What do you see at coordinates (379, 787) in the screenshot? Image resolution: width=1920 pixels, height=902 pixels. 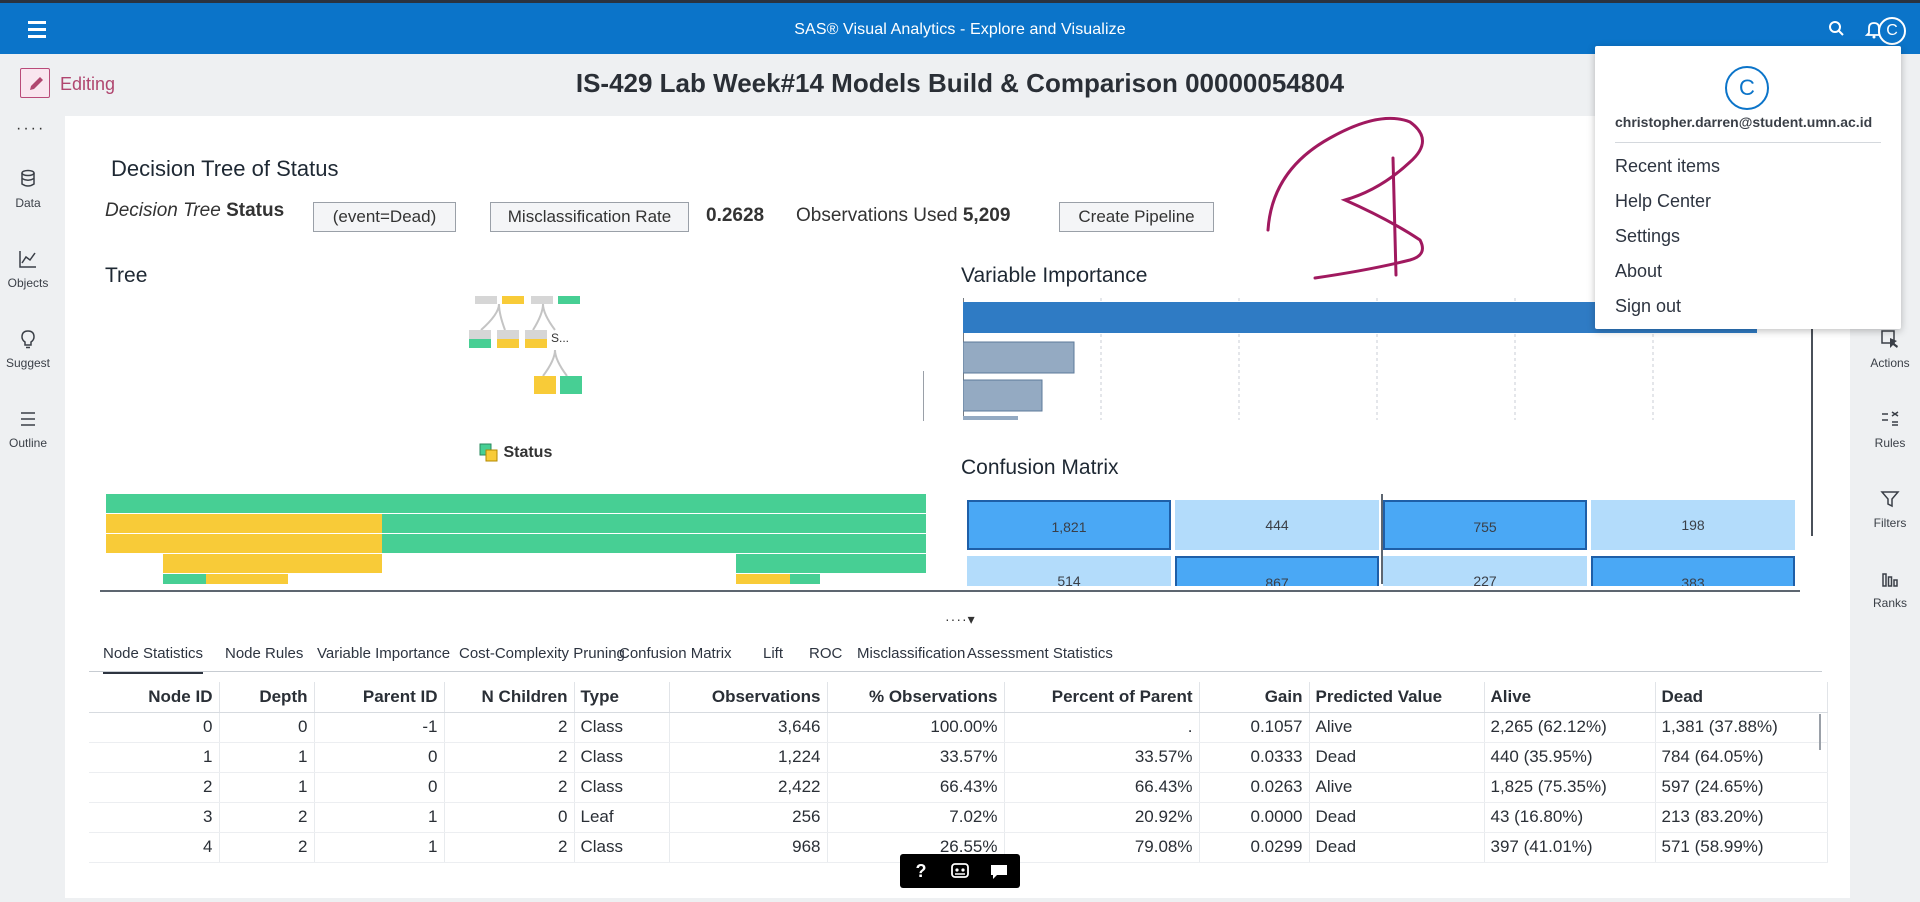 I see `table-cell: 0` at bounding box center [379, 787].